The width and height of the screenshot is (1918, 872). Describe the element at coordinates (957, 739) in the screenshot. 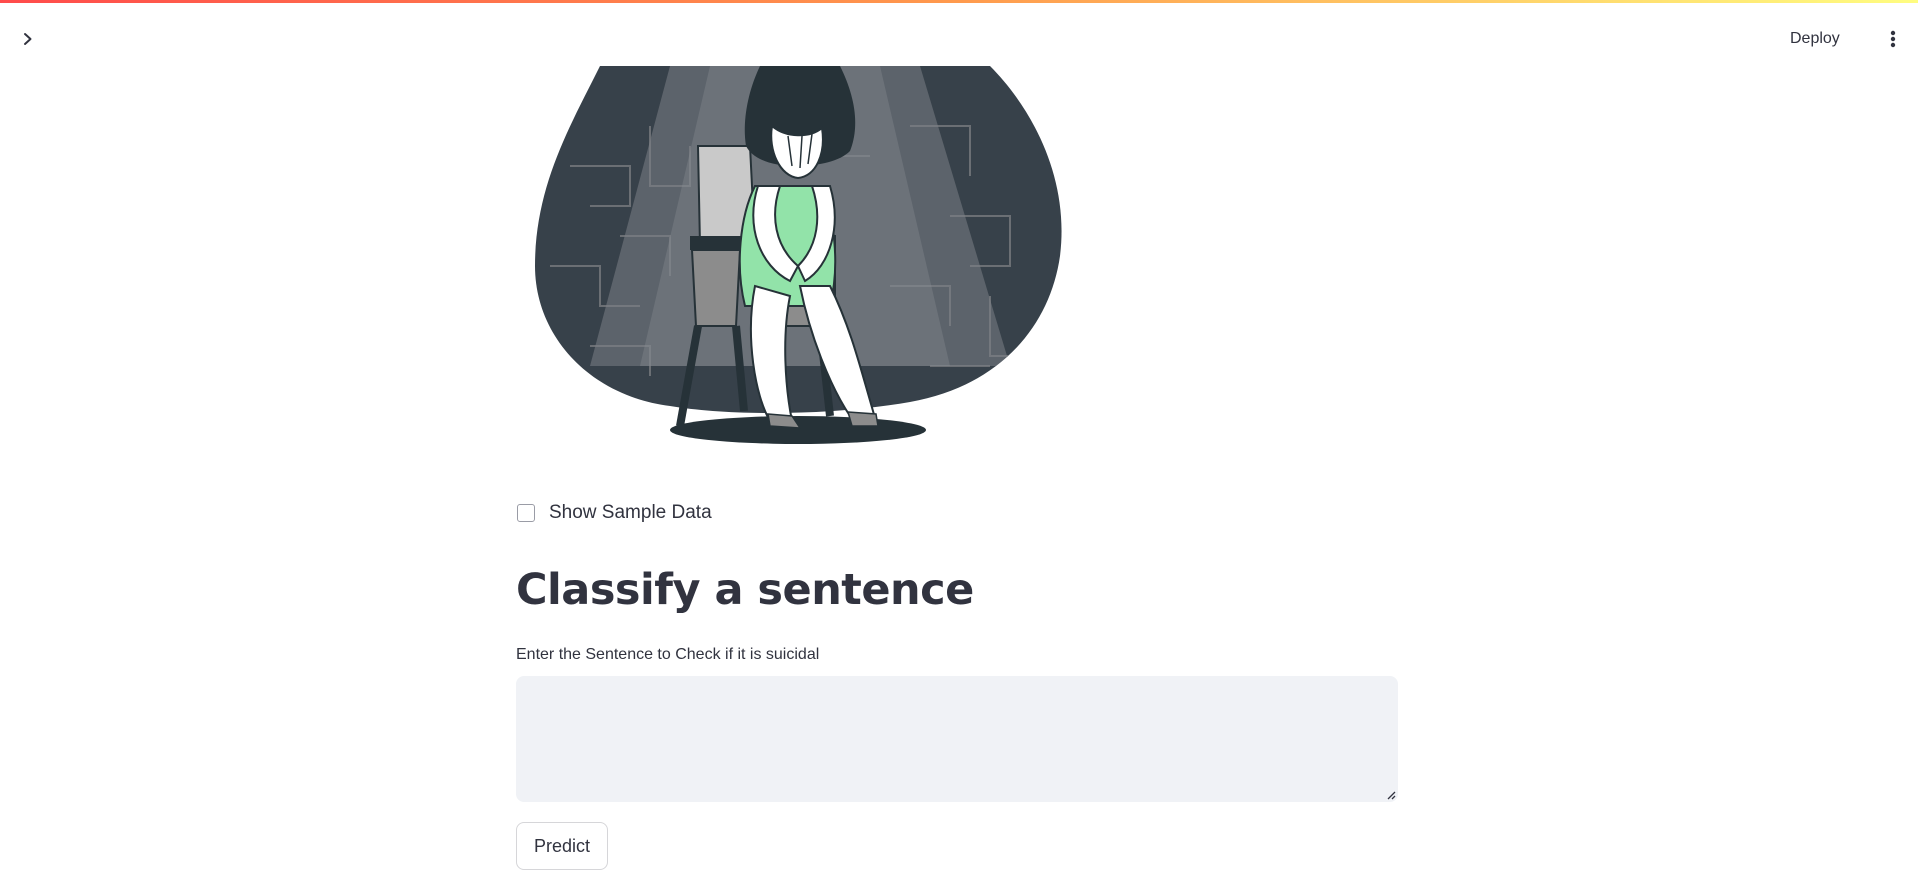

I see `sentence-input` at that location.